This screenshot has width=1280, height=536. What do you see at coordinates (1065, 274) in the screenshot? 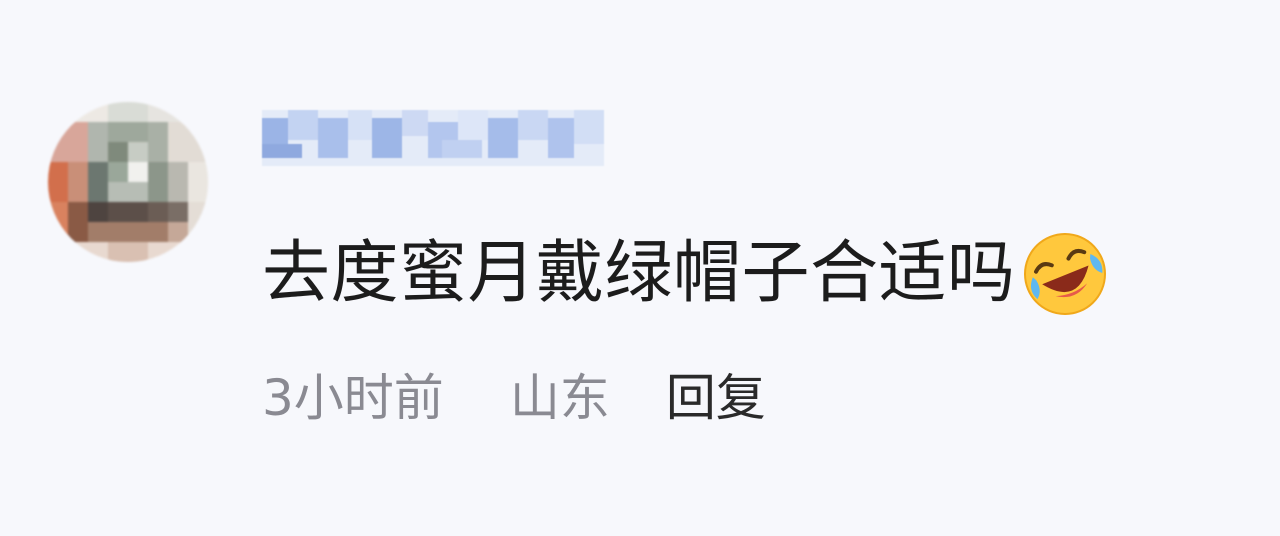
I see `laughing-crying-emoji-icon` at bounding box center [1065, 274].